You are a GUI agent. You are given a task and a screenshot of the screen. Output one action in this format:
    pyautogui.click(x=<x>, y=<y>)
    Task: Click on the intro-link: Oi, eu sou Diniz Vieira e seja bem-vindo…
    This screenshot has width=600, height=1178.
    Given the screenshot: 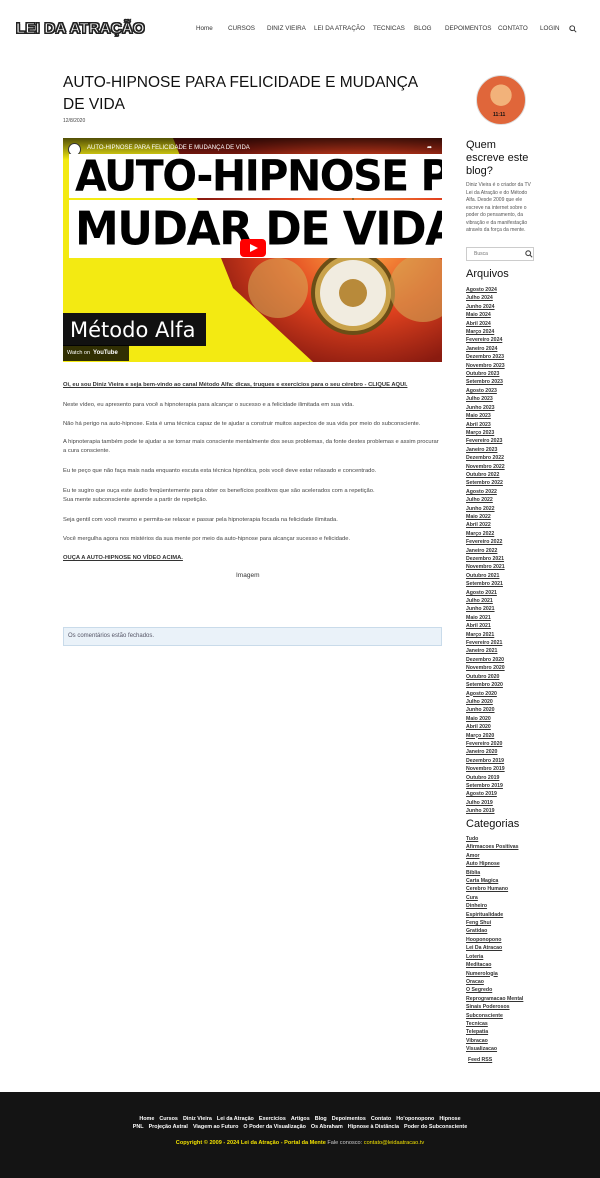 What is the action you would take?
    pyautogui.click(x=252, y=385)
    